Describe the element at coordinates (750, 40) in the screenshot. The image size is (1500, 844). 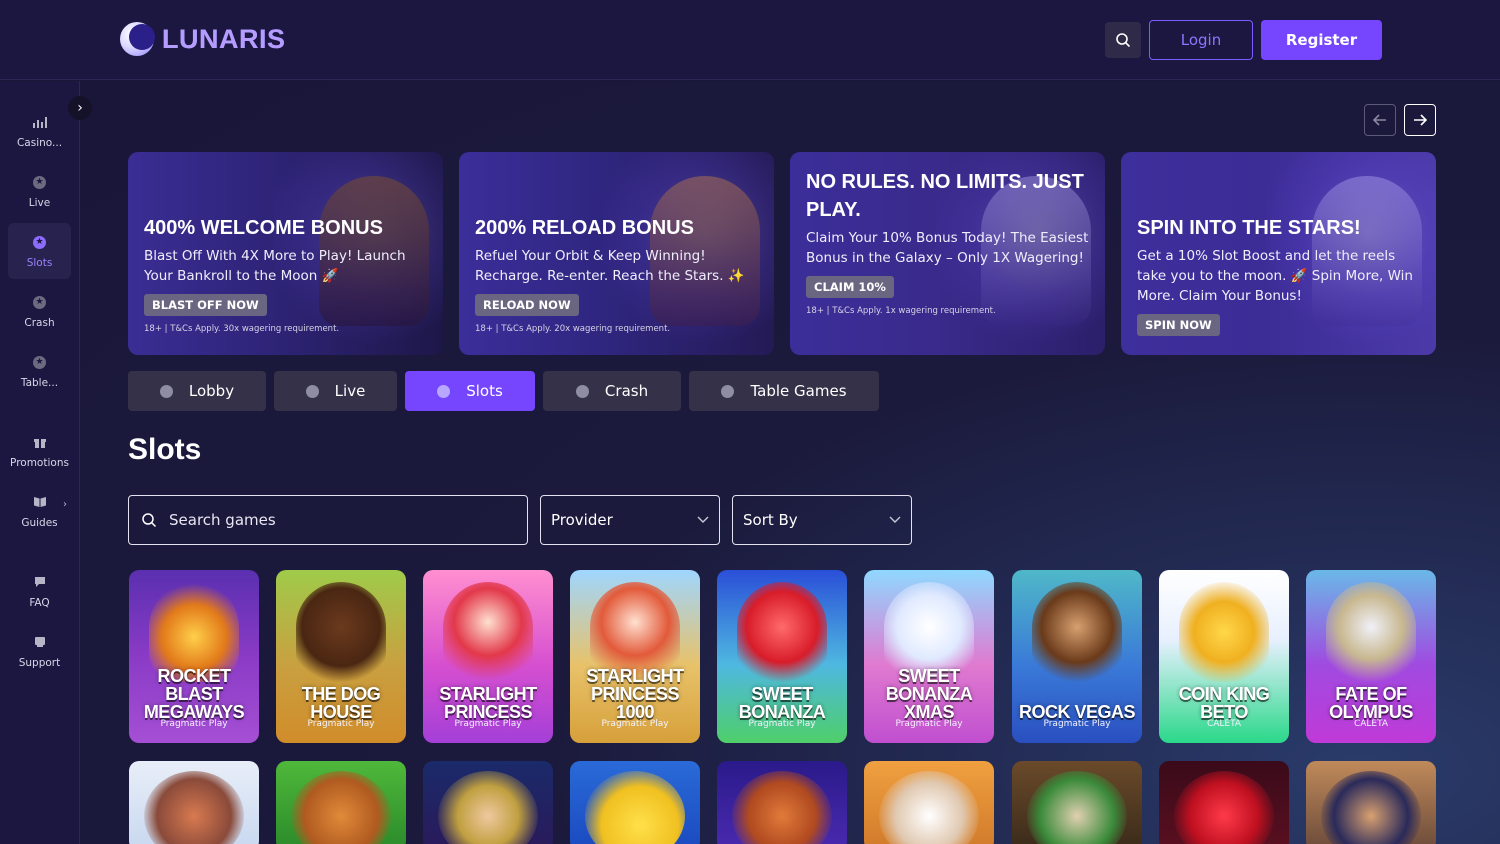
I see `top-header: LUNARIS Login Register` at that location.